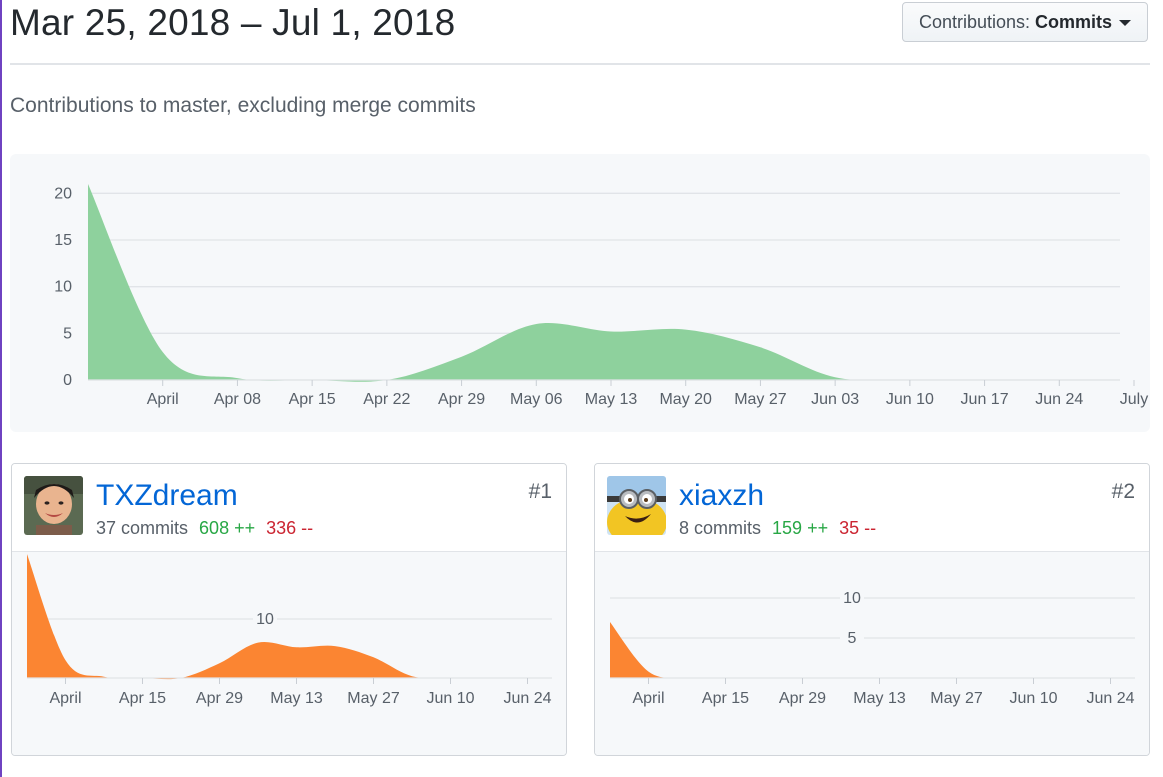 The image size is (1163, 777). I want to click on caret-down-icon, so click(1125, 23).